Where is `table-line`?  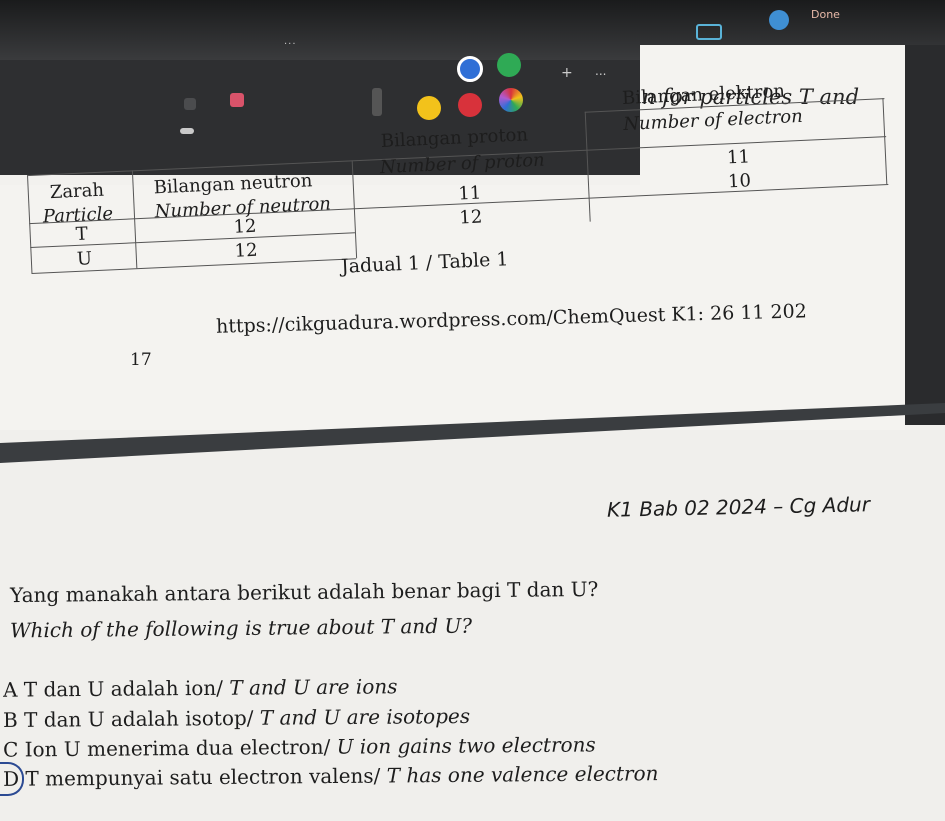 table-line is located at coordinates (587, 166).